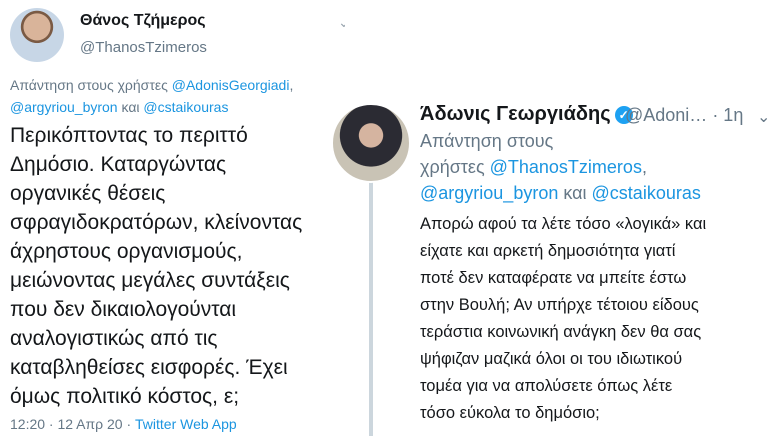 The height and width of the screenshot is (436, 783). I want to click on tweet-line: όμως πολιτικό κόστος, ε;, so click(125, 396).